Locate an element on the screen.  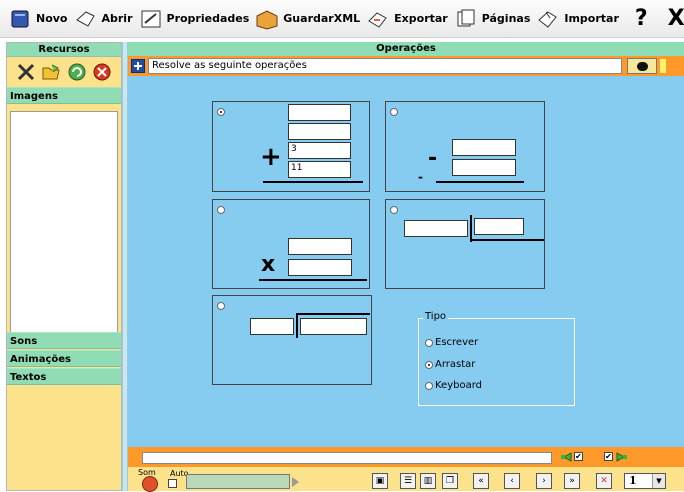
subtraction-radio is located at coordinates (394, 112).